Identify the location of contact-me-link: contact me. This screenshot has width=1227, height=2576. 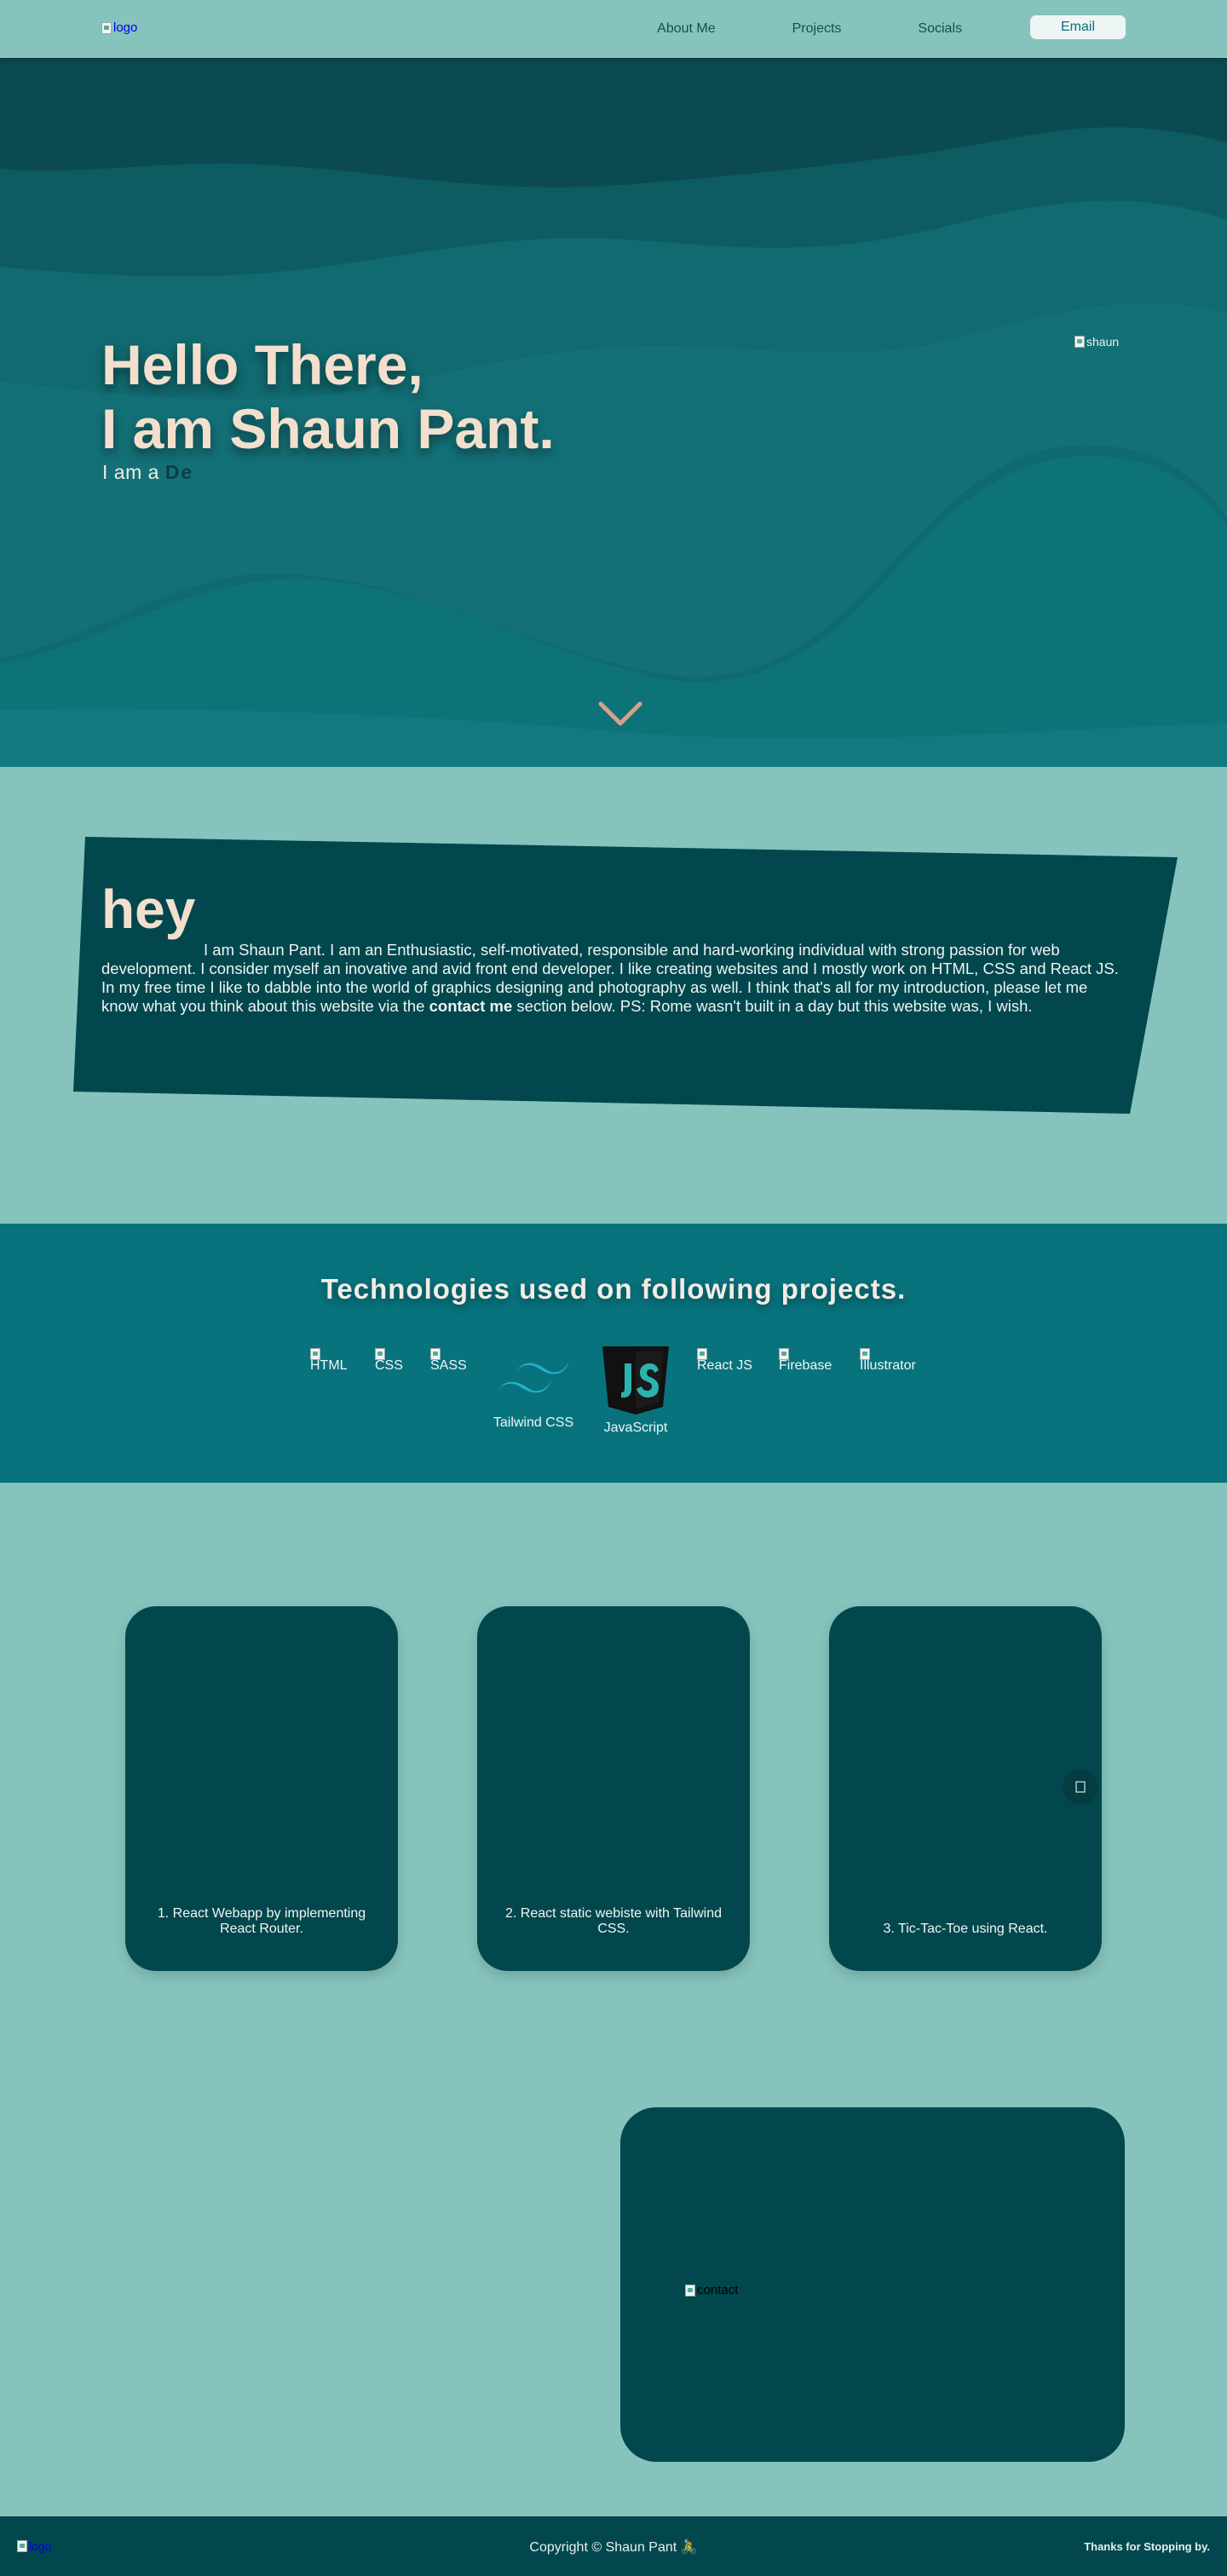
(471, 1006).